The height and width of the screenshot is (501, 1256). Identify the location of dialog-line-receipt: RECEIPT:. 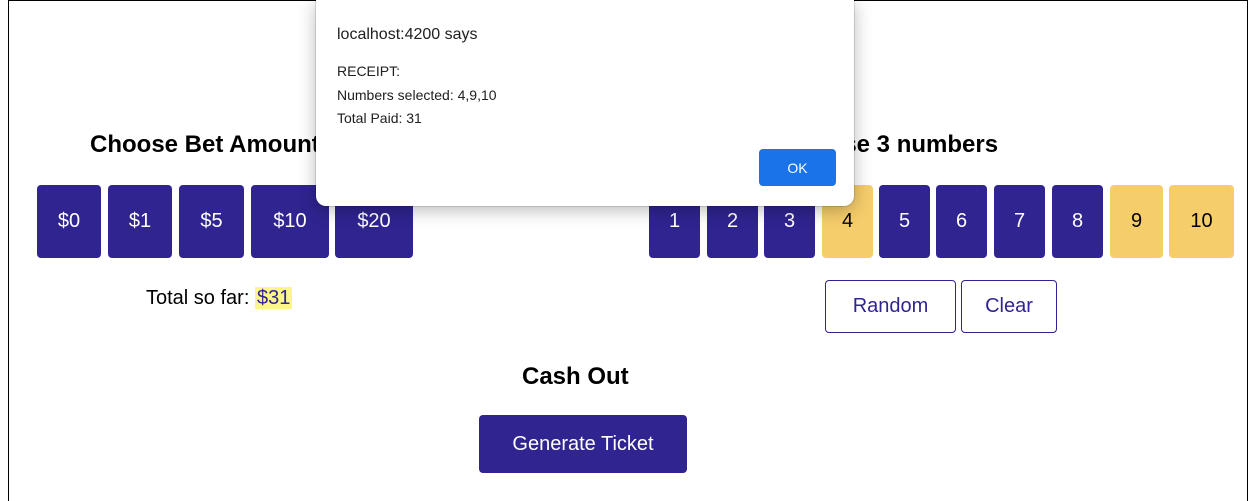
(369, 71).